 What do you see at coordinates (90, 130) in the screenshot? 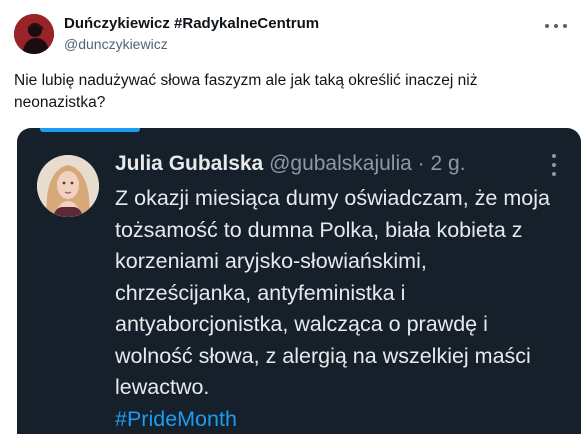
I see `progress-indicator` at bounding box center [90, 130].